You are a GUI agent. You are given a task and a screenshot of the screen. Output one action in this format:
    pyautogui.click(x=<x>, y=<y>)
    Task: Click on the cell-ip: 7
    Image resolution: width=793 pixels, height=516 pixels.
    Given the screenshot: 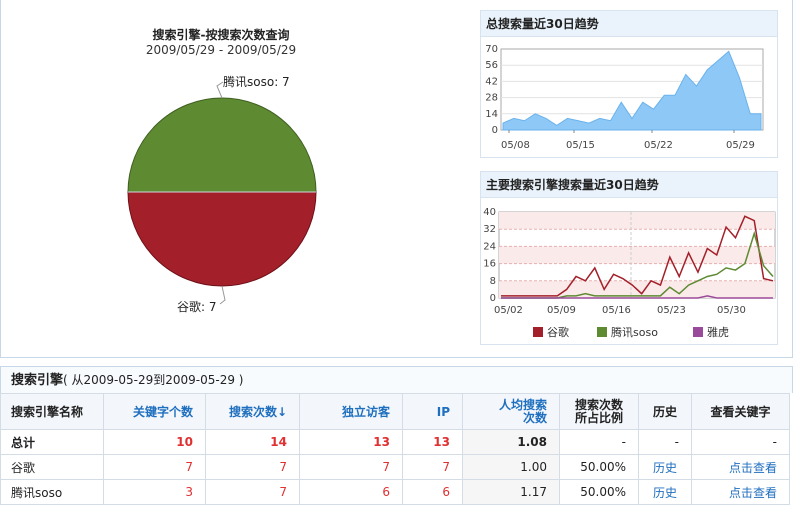 What is the action you would take?
    pyautogui.click(x=432, y=467)
    